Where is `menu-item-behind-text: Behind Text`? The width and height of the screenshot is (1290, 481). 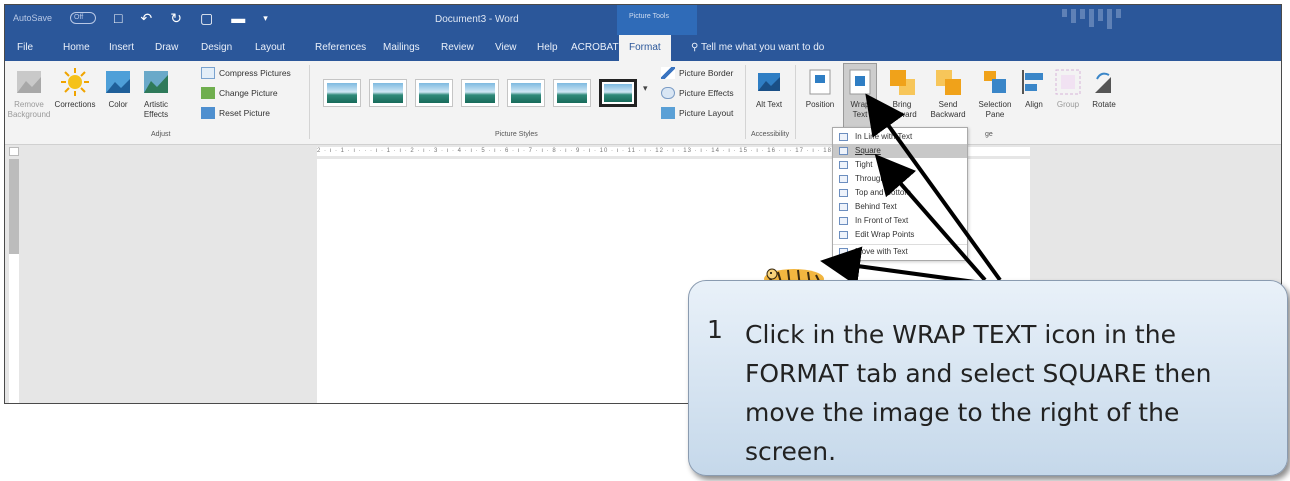 menu-item-behind-text: Behind Text is located at coordinates (900, 207).